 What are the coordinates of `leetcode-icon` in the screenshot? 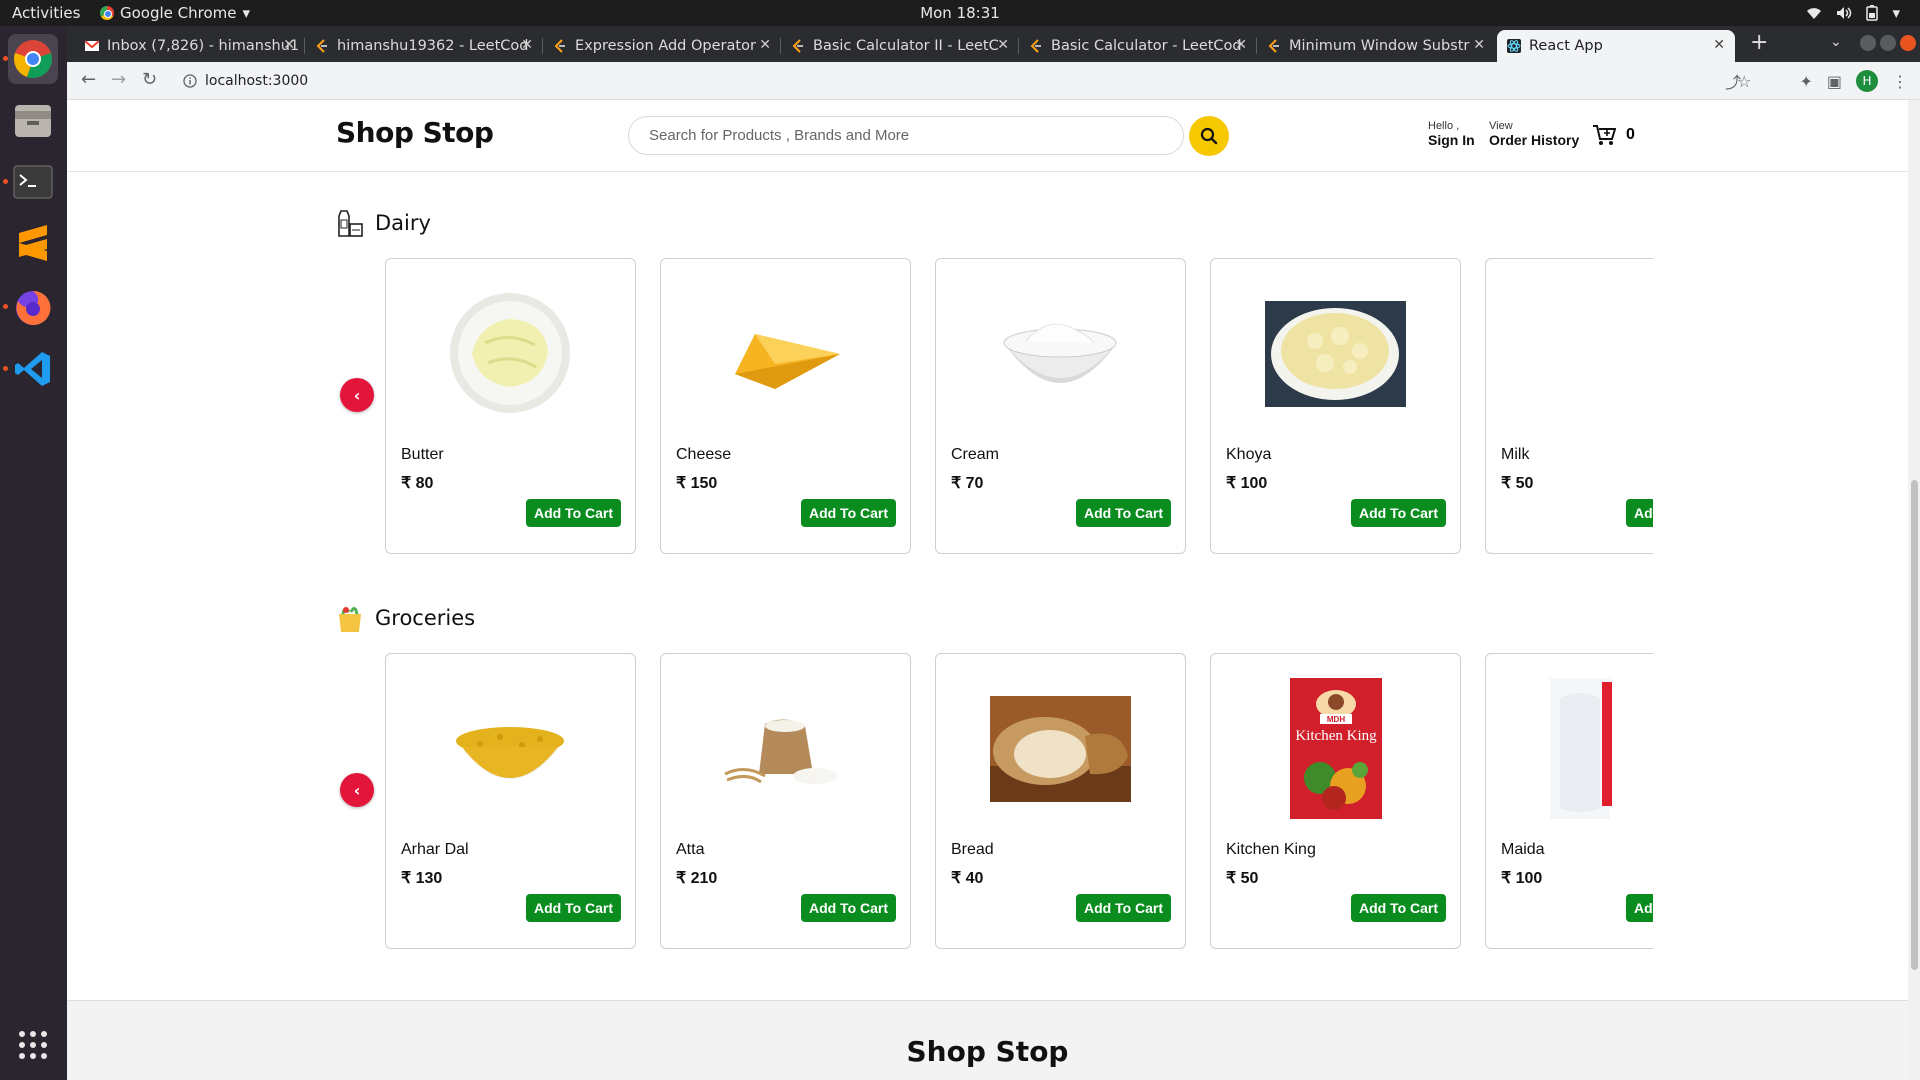 It's located at (1273, 46).